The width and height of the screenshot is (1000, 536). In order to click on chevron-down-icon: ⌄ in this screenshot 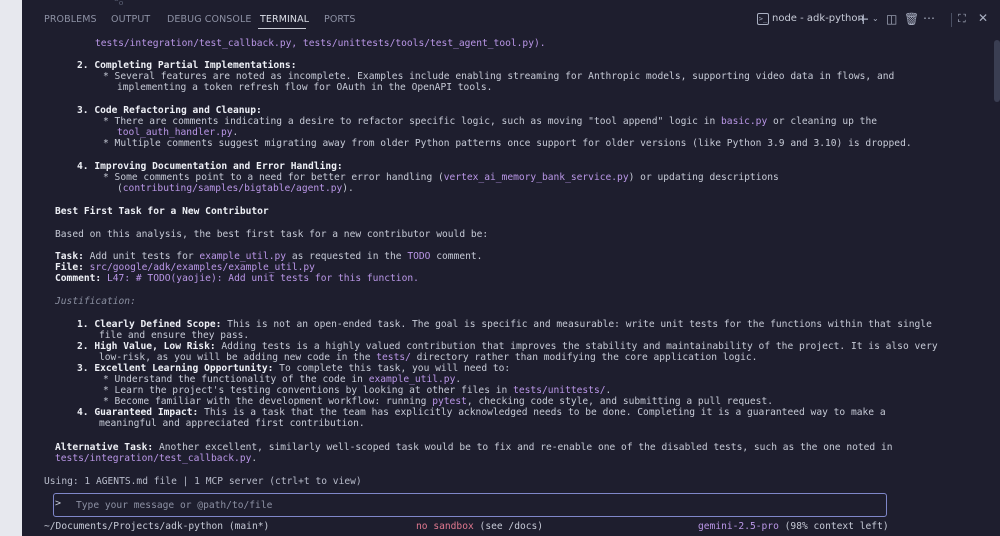, I will do `click(875, 18)`.